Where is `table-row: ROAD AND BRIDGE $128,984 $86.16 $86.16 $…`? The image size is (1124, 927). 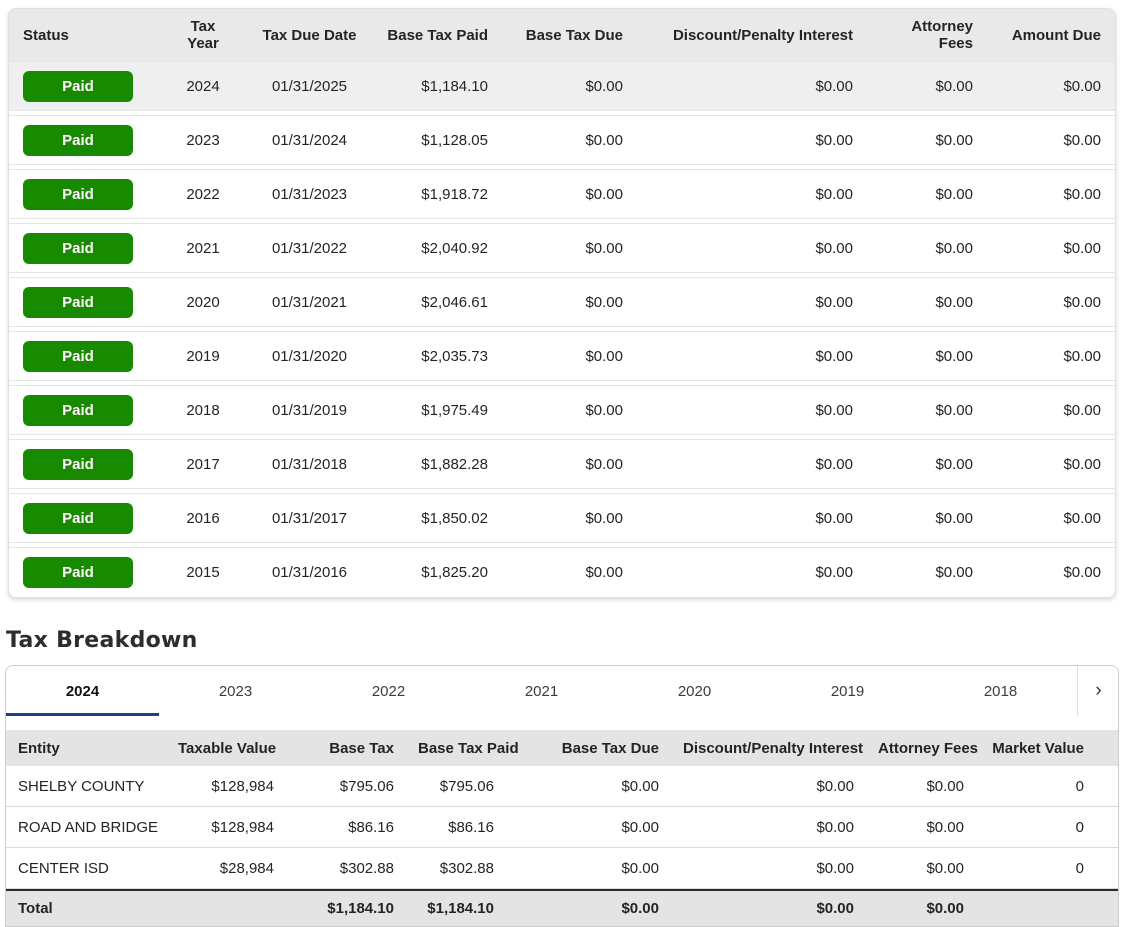
table-row: ROAD AND BRIDGE $128,984 $86.16 $86.16 $… is located at coordinates (562, 827).